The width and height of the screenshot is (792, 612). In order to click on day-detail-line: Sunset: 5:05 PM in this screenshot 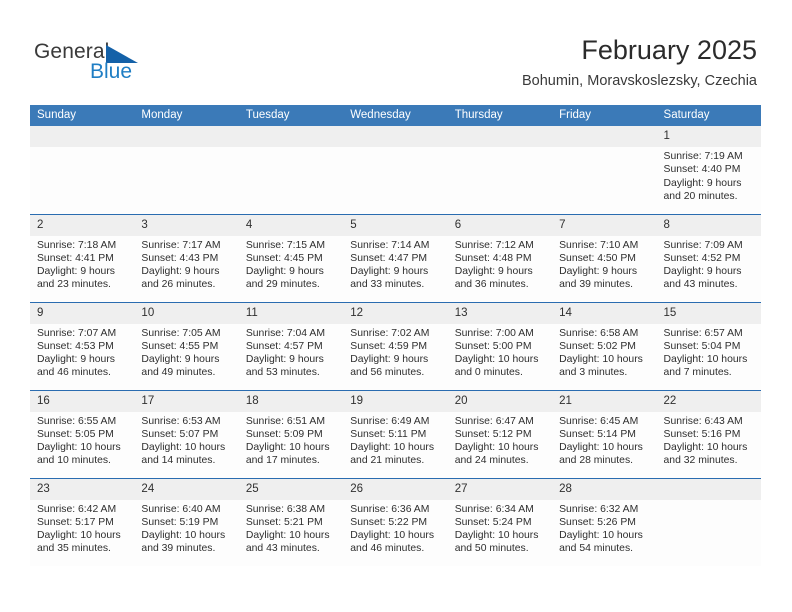, I will do `click(75, 434)`.